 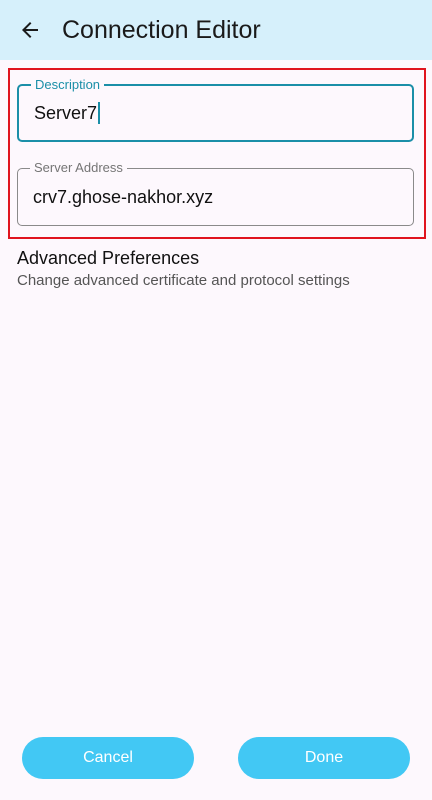 What do you see at coordinates (123, 197) in the screenshot?
I see `server-address-input: crv7.ghose-nakhor.xyz` at bounding box center [123, 197].